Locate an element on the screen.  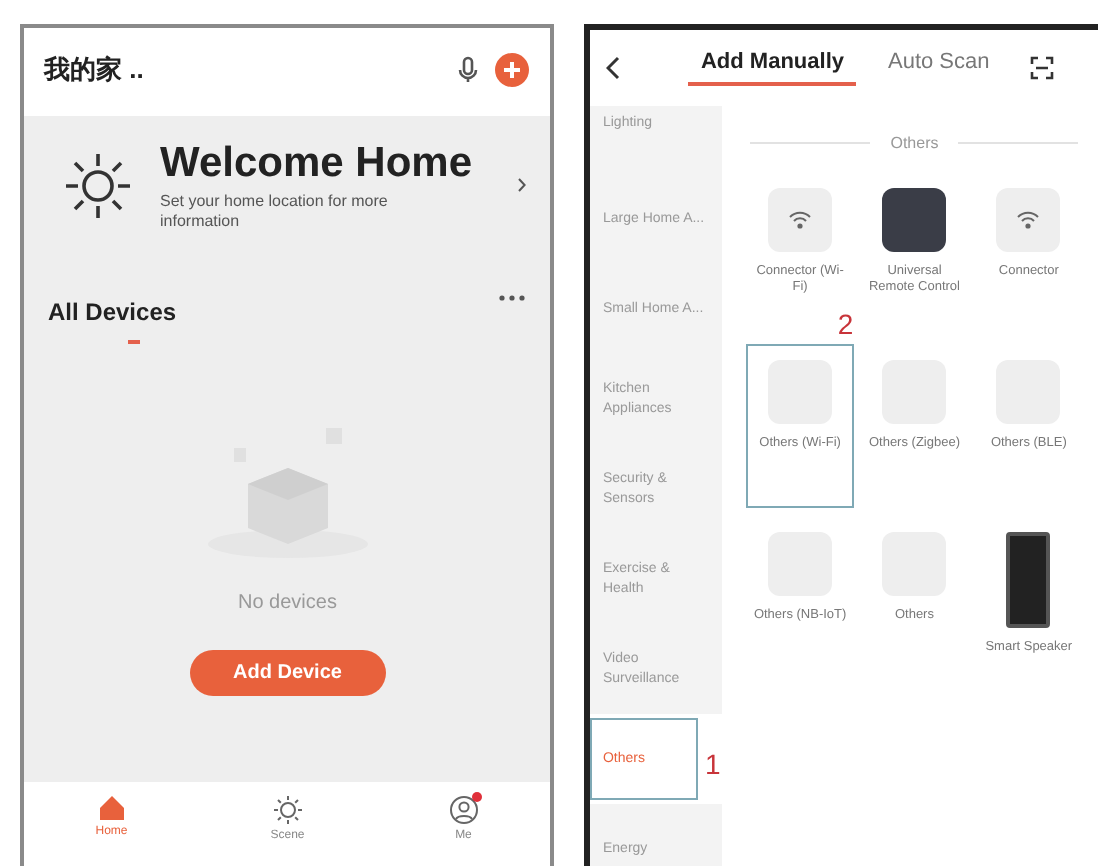
tab: Add Manually is located at coordinates (772, 68).